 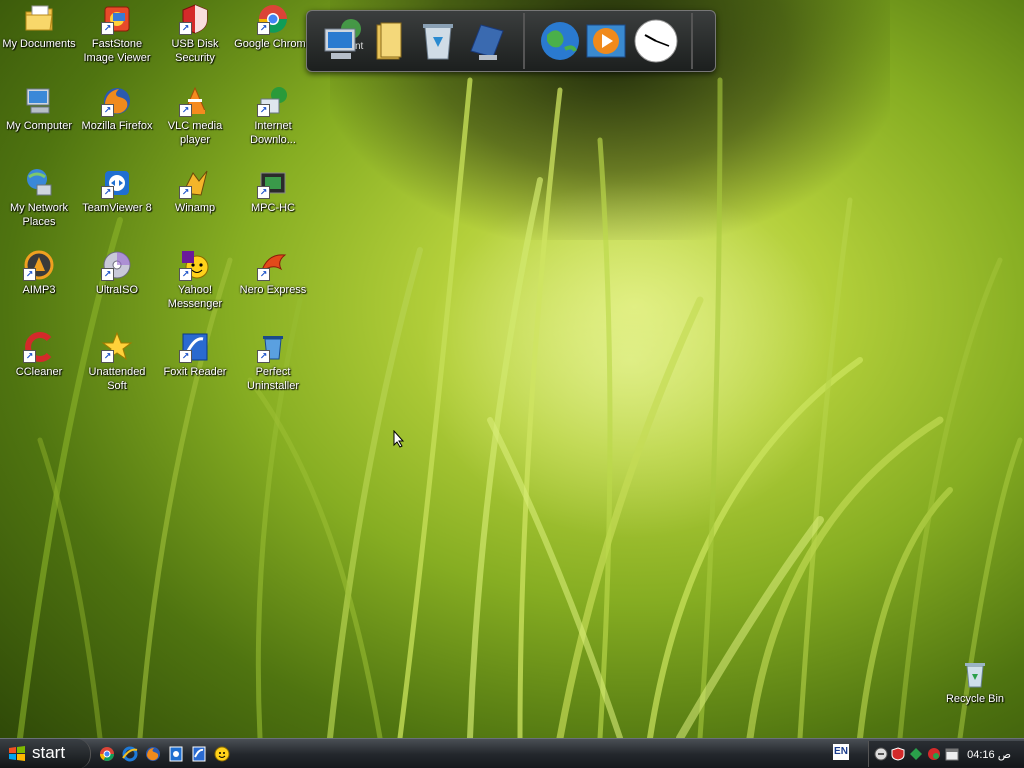 I want to click on dock-separator, so click(x=524, y=41).